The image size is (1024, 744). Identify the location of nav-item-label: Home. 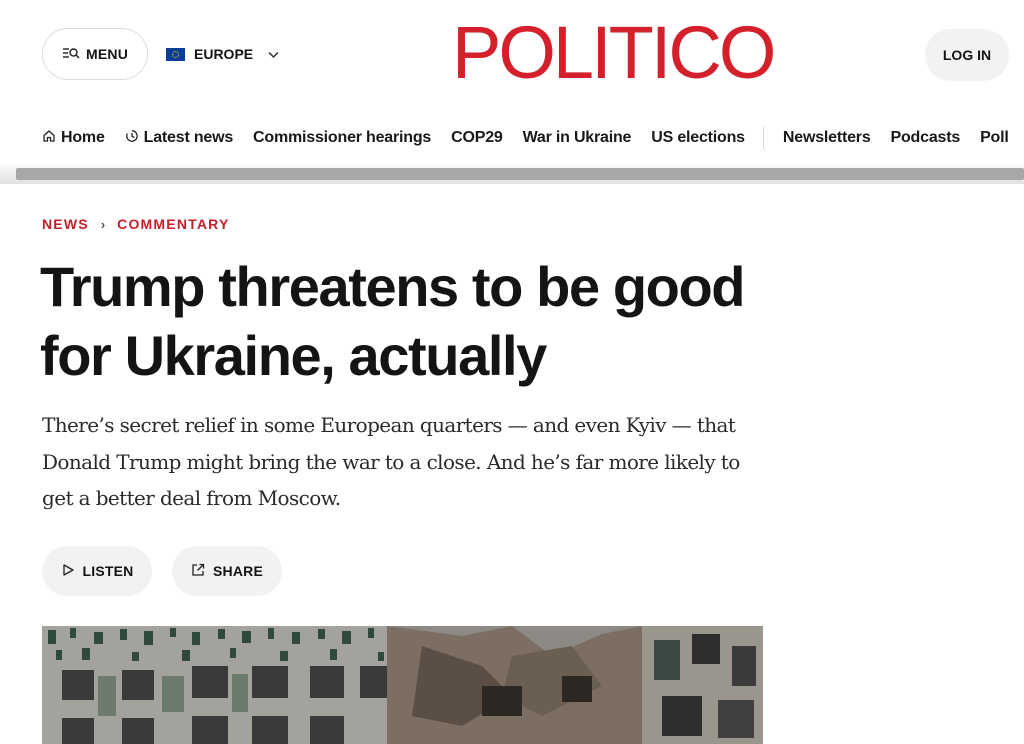
(83, 137).